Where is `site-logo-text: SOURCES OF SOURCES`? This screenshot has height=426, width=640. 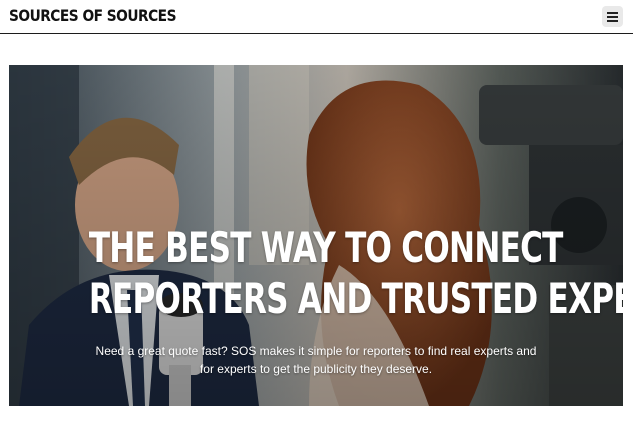 site-logo-text: SOURCES OF SOURCES is located at coordinates (92, 15).